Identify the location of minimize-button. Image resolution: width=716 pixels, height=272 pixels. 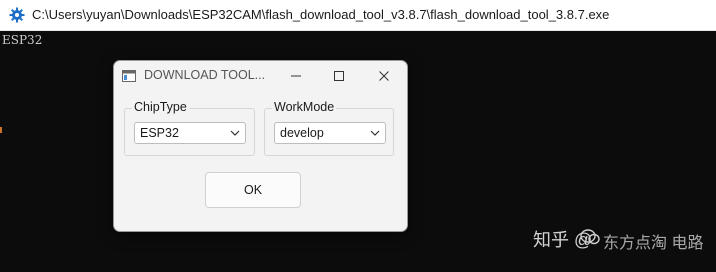
(296, 76).